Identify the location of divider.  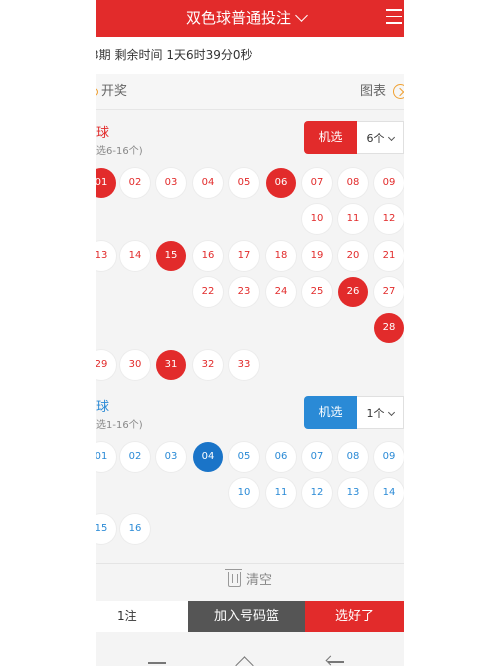
(250, 563).